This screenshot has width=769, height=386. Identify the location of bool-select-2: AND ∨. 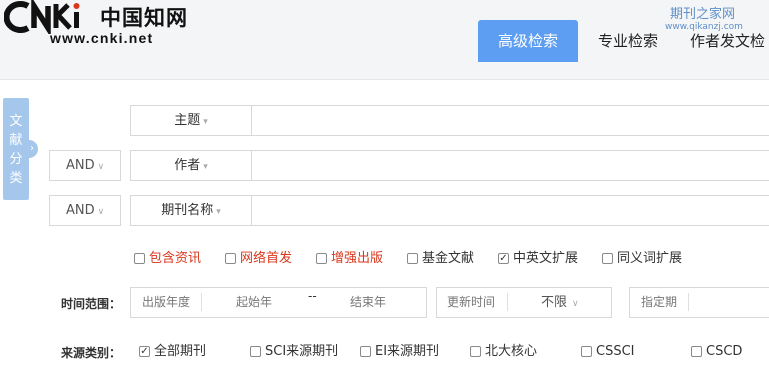
(85, 165).